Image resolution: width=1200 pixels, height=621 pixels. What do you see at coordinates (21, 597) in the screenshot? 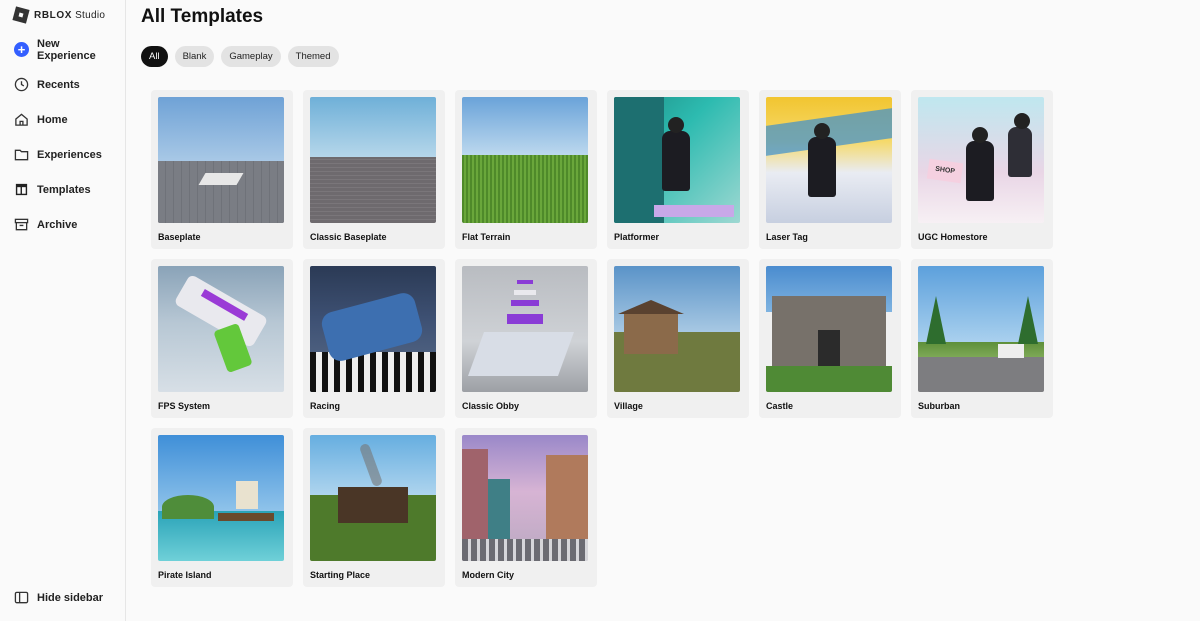
I see `sidebar-toggle-icon` at bounding box center [21, 597].